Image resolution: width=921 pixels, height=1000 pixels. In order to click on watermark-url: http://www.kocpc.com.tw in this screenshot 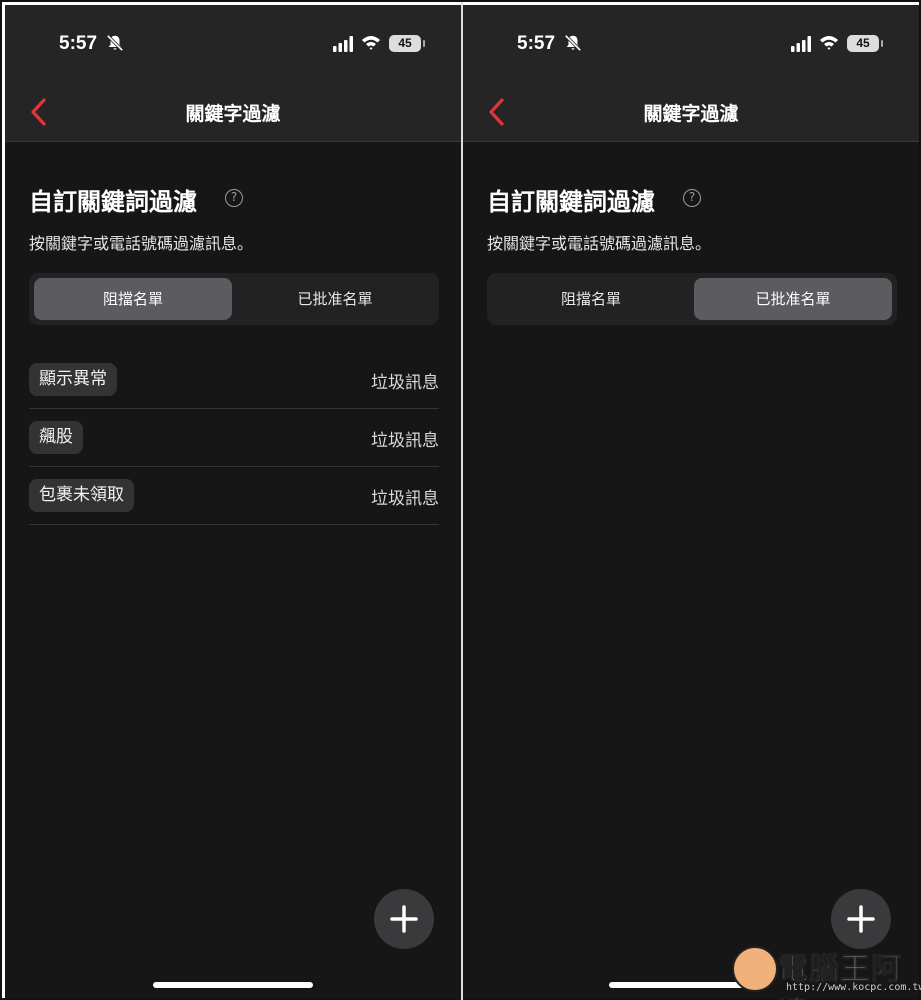, I will do `click(853, 987)`.